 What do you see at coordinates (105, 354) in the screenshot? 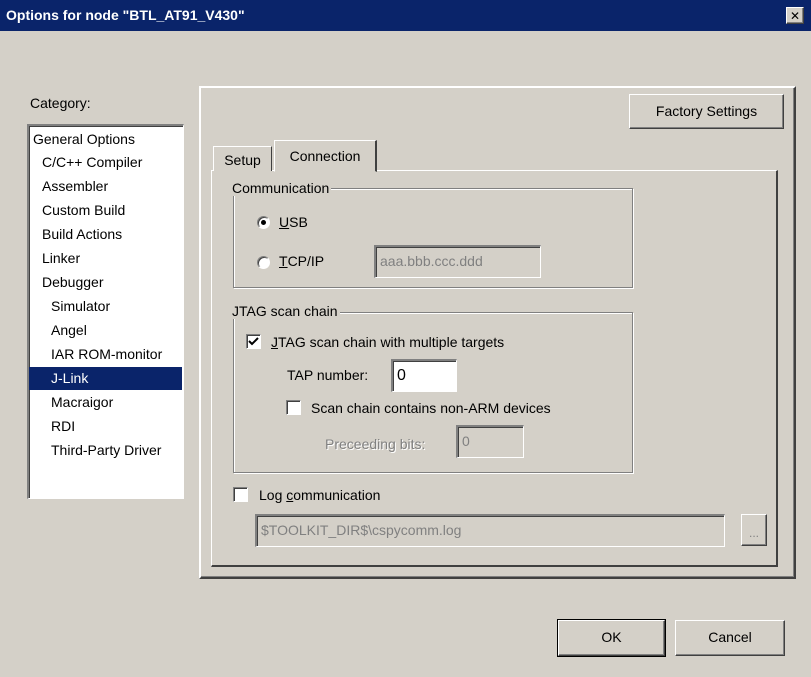
I see `category-item-iar-rom-monitor: IAR ROM-monitor` at bounding box center [105, 354].